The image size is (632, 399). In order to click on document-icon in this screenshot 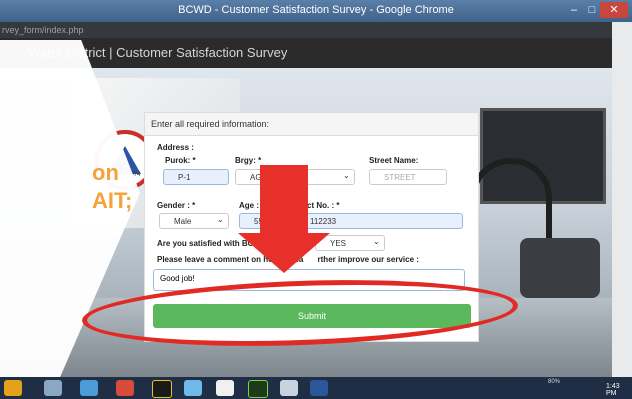, I will do `click(225, 388)`.